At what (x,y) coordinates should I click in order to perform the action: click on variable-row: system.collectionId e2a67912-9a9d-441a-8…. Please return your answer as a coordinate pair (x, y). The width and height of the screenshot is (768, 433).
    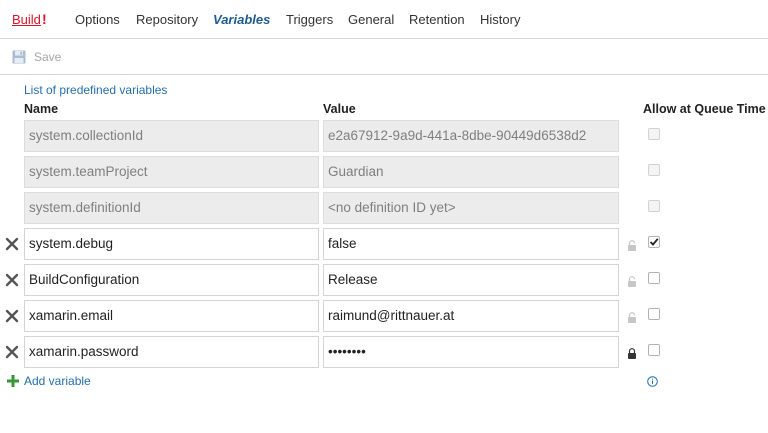
    Looking at the image, I should click on (384, 137).